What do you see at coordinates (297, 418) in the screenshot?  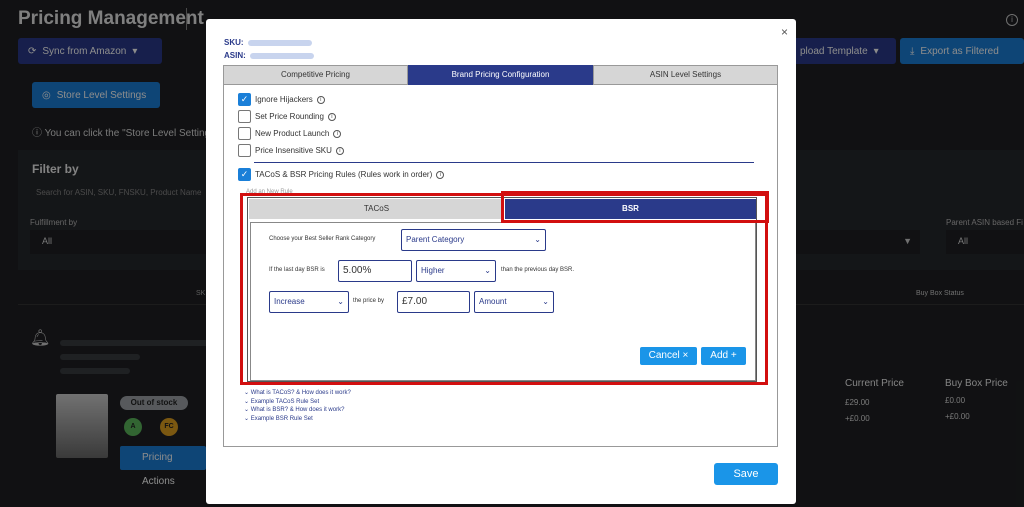 I see `help-link-bsr-example: ⌄ Example BSR Rule Set` at bounding box center [297, 418].